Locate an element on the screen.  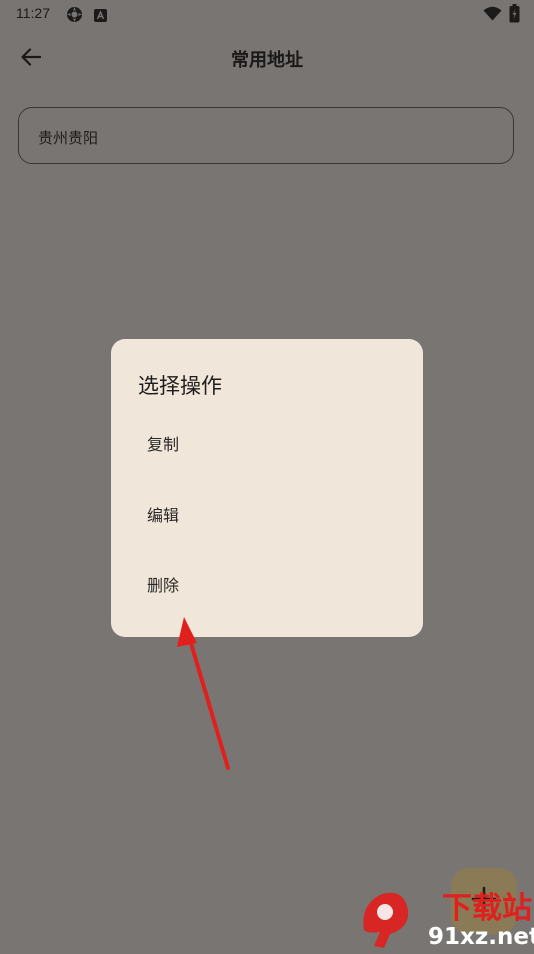
page-title: 常用地址 is located at coordinates (267, 60).